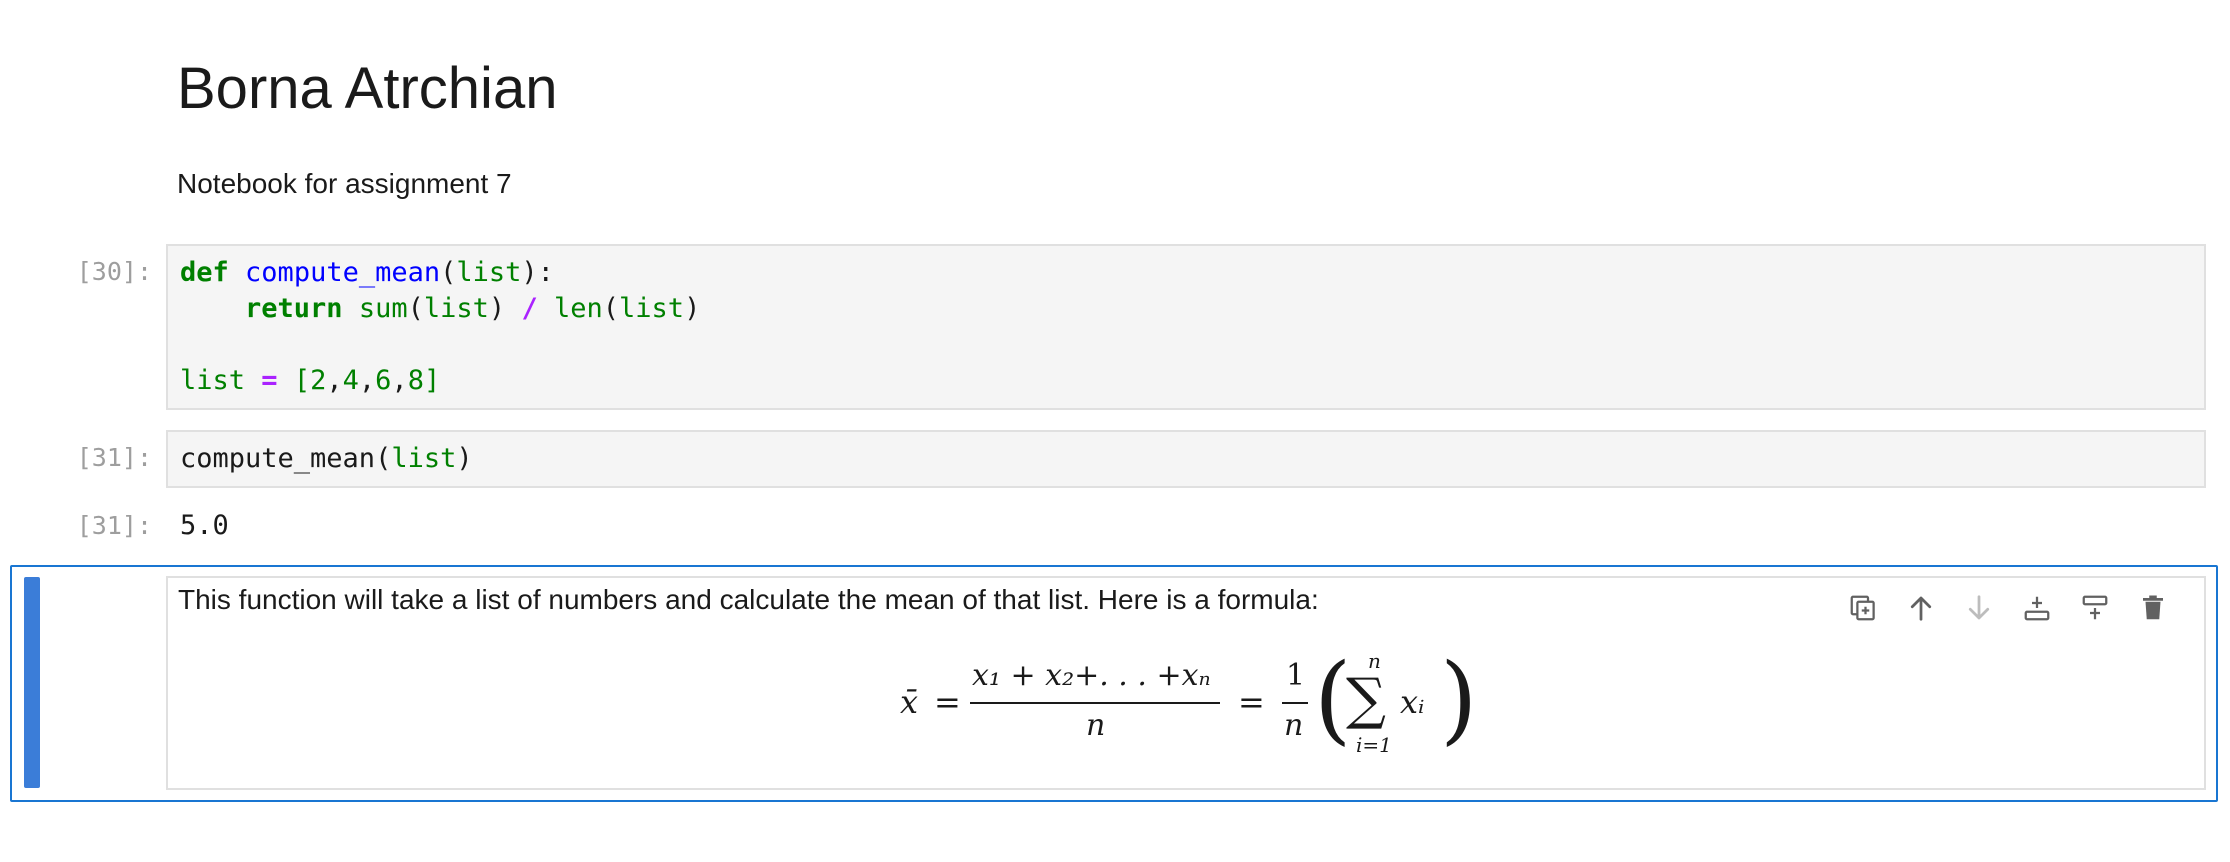  What do you see at coordinates (114, 525) in the screenshot?
I see `output-prompt-31: [31]:` at bounding box center [114, 525].